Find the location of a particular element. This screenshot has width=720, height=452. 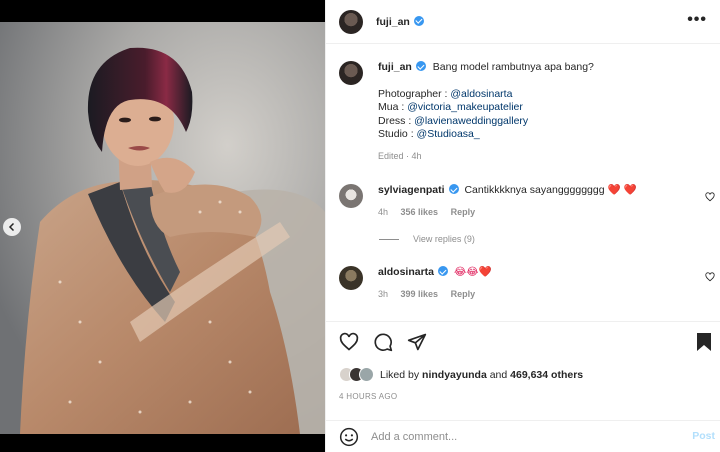

post-timestamp: 4 HOURS AGO is located at coordinates (368, 396).